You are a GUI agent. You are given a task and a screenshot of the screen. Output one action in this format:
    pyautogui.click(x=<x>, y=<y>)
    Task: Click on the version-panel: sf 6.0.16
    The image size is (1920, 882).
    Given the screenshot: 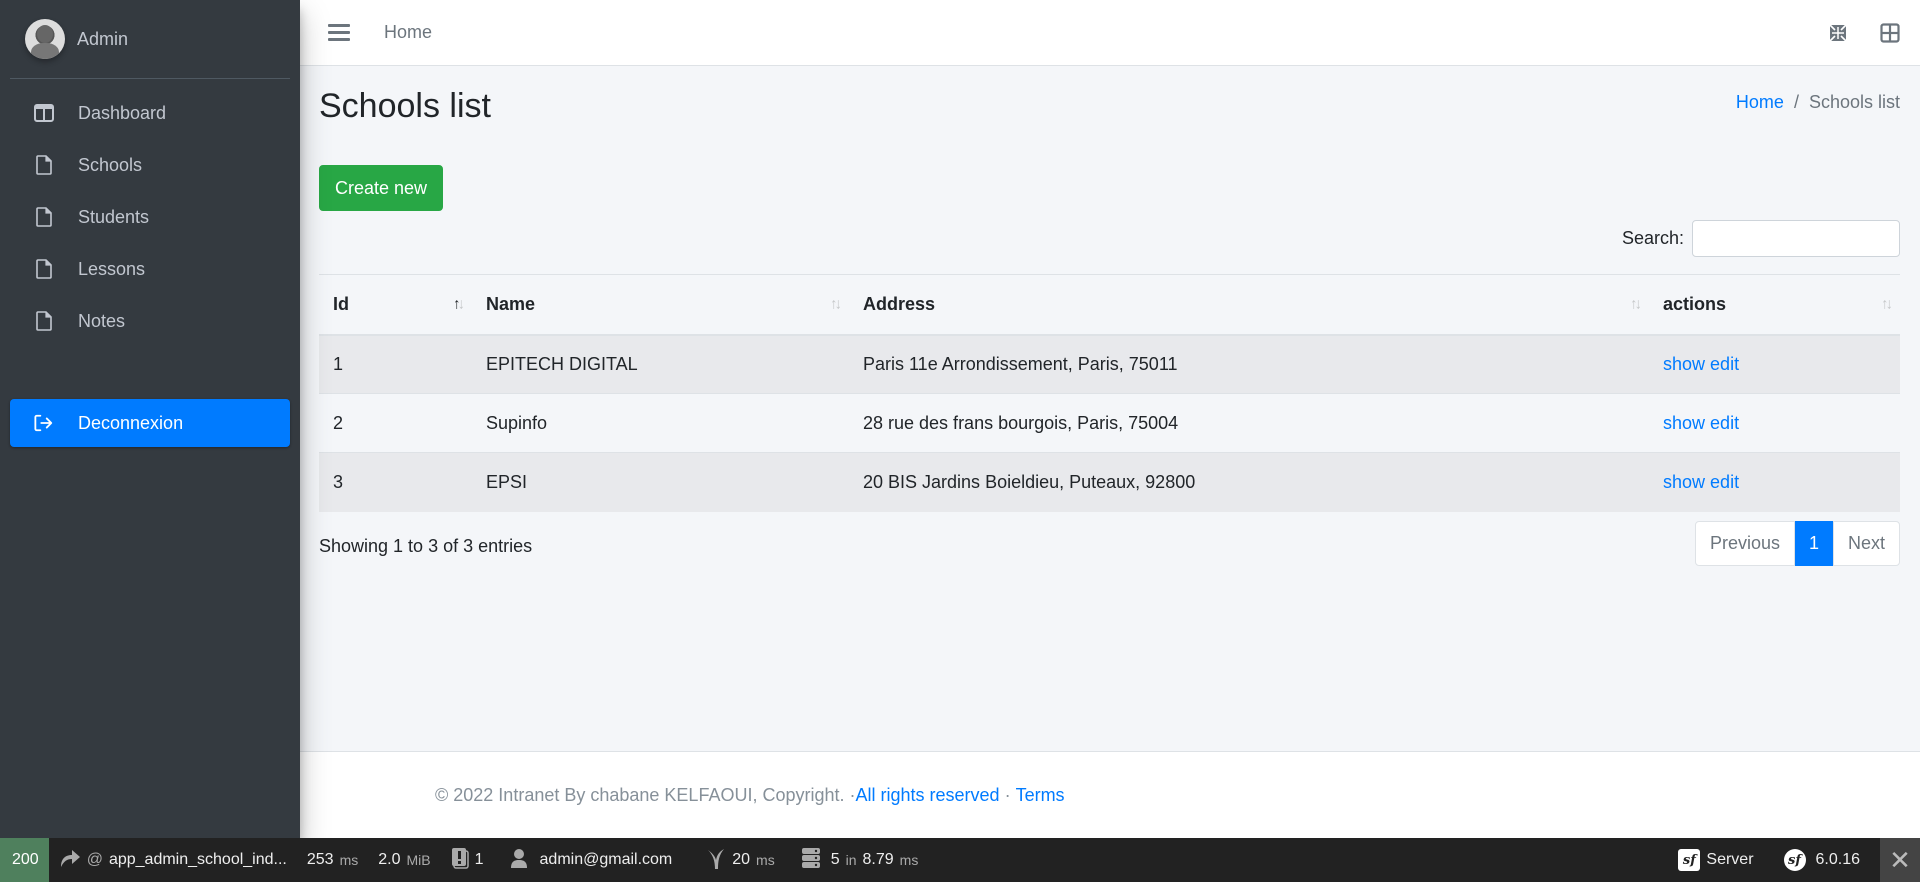 What is the action you would take?
    pyautogui.click(x=1822, y=860)
    